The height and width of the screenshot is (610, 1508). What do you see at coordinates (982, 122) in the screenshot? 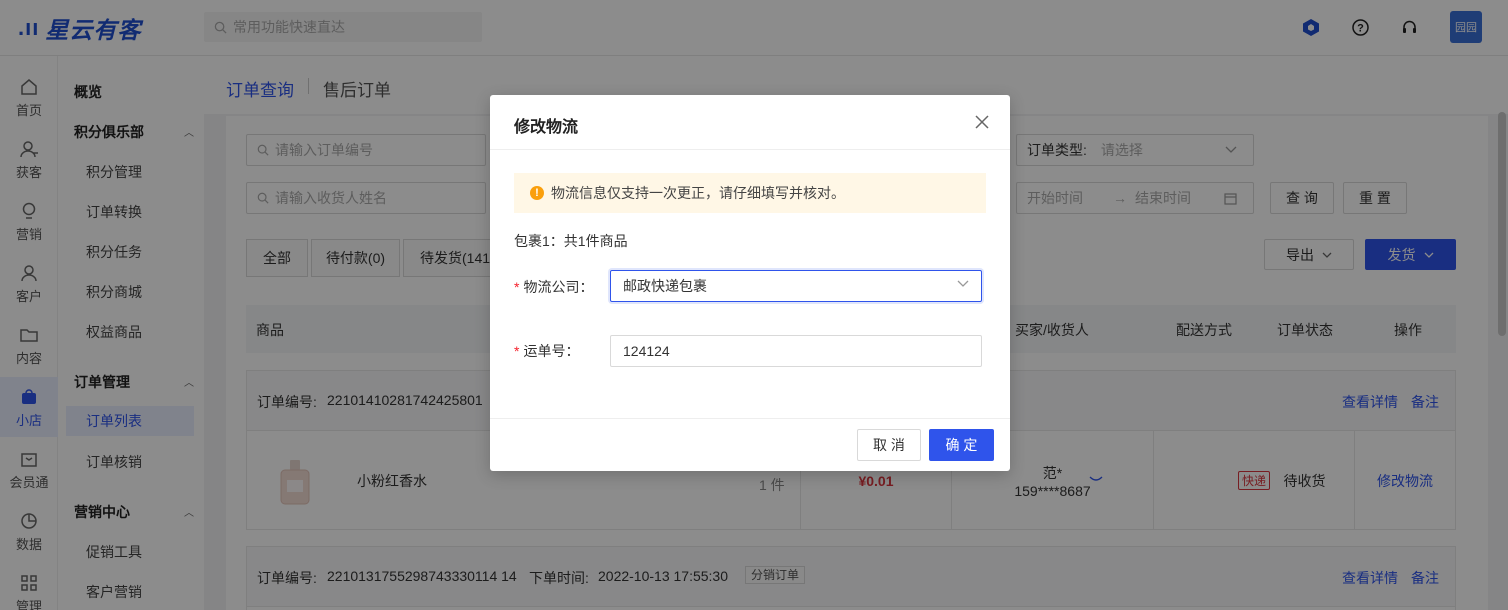
I see `close-icon` at bounding box center [982, 122].